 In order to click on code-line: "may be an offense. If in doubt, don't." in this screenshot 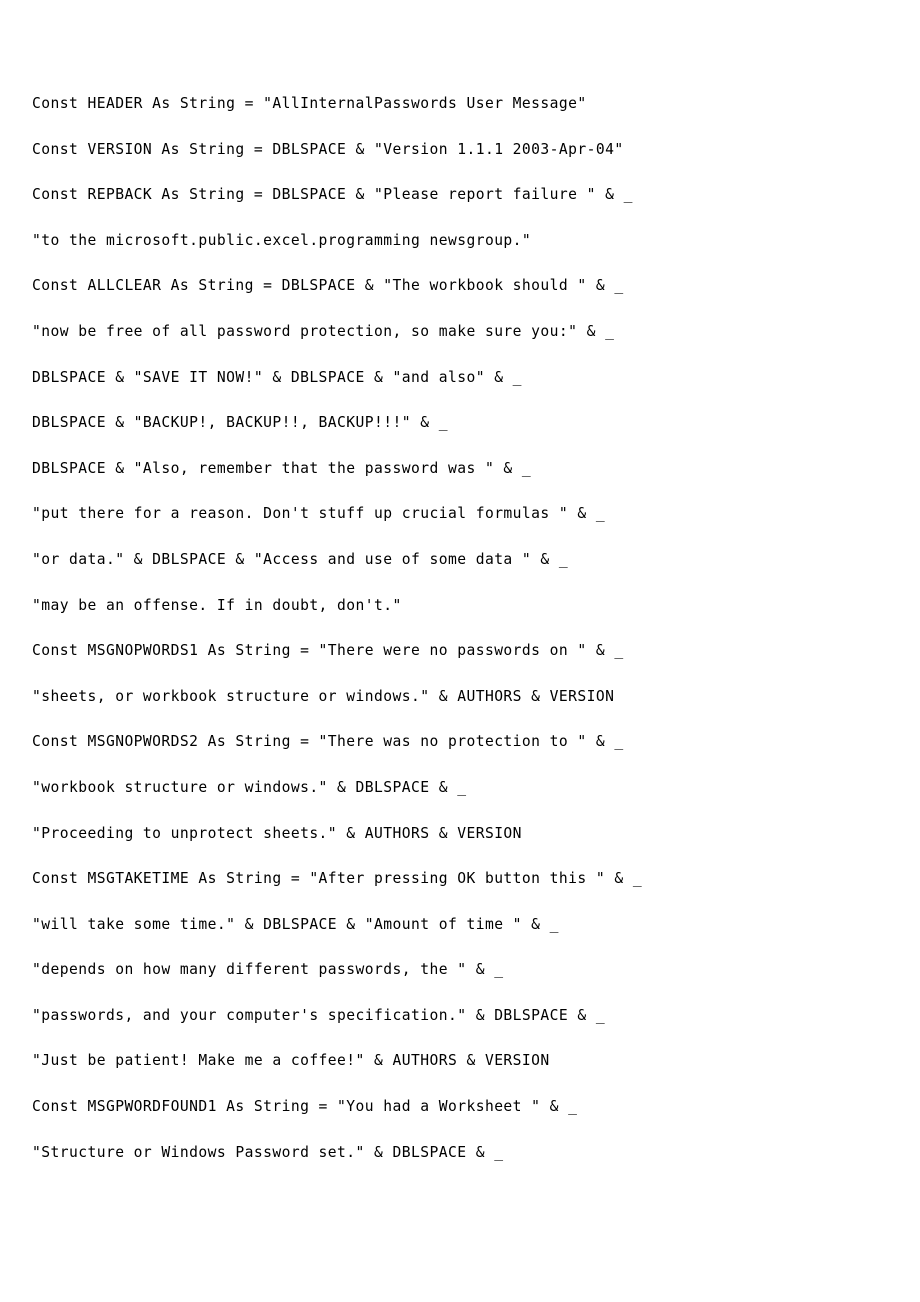, I will do `click(217, 604)`.